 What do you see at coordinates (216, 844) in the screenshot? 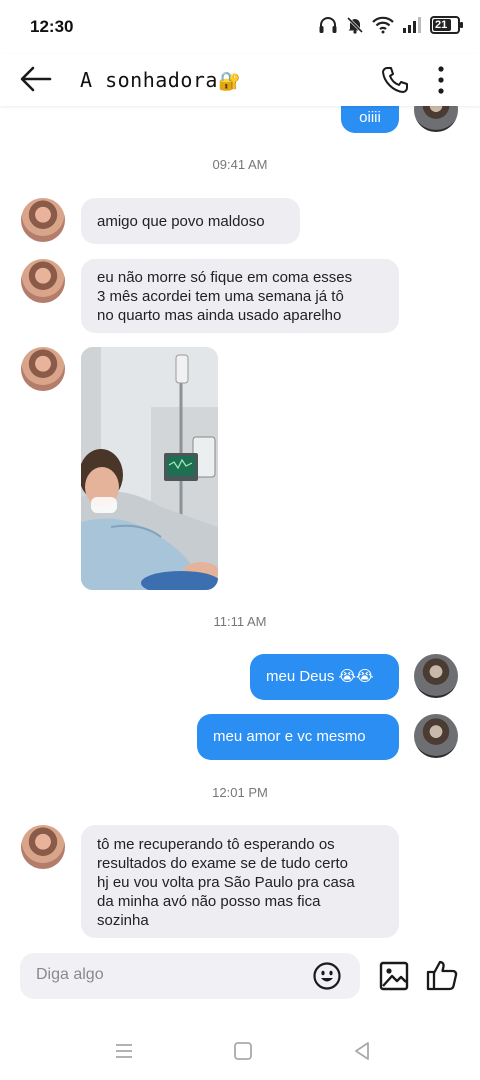
I see `message-line: tô me recuperando tô esperando os` at bounding box center [216, 844].